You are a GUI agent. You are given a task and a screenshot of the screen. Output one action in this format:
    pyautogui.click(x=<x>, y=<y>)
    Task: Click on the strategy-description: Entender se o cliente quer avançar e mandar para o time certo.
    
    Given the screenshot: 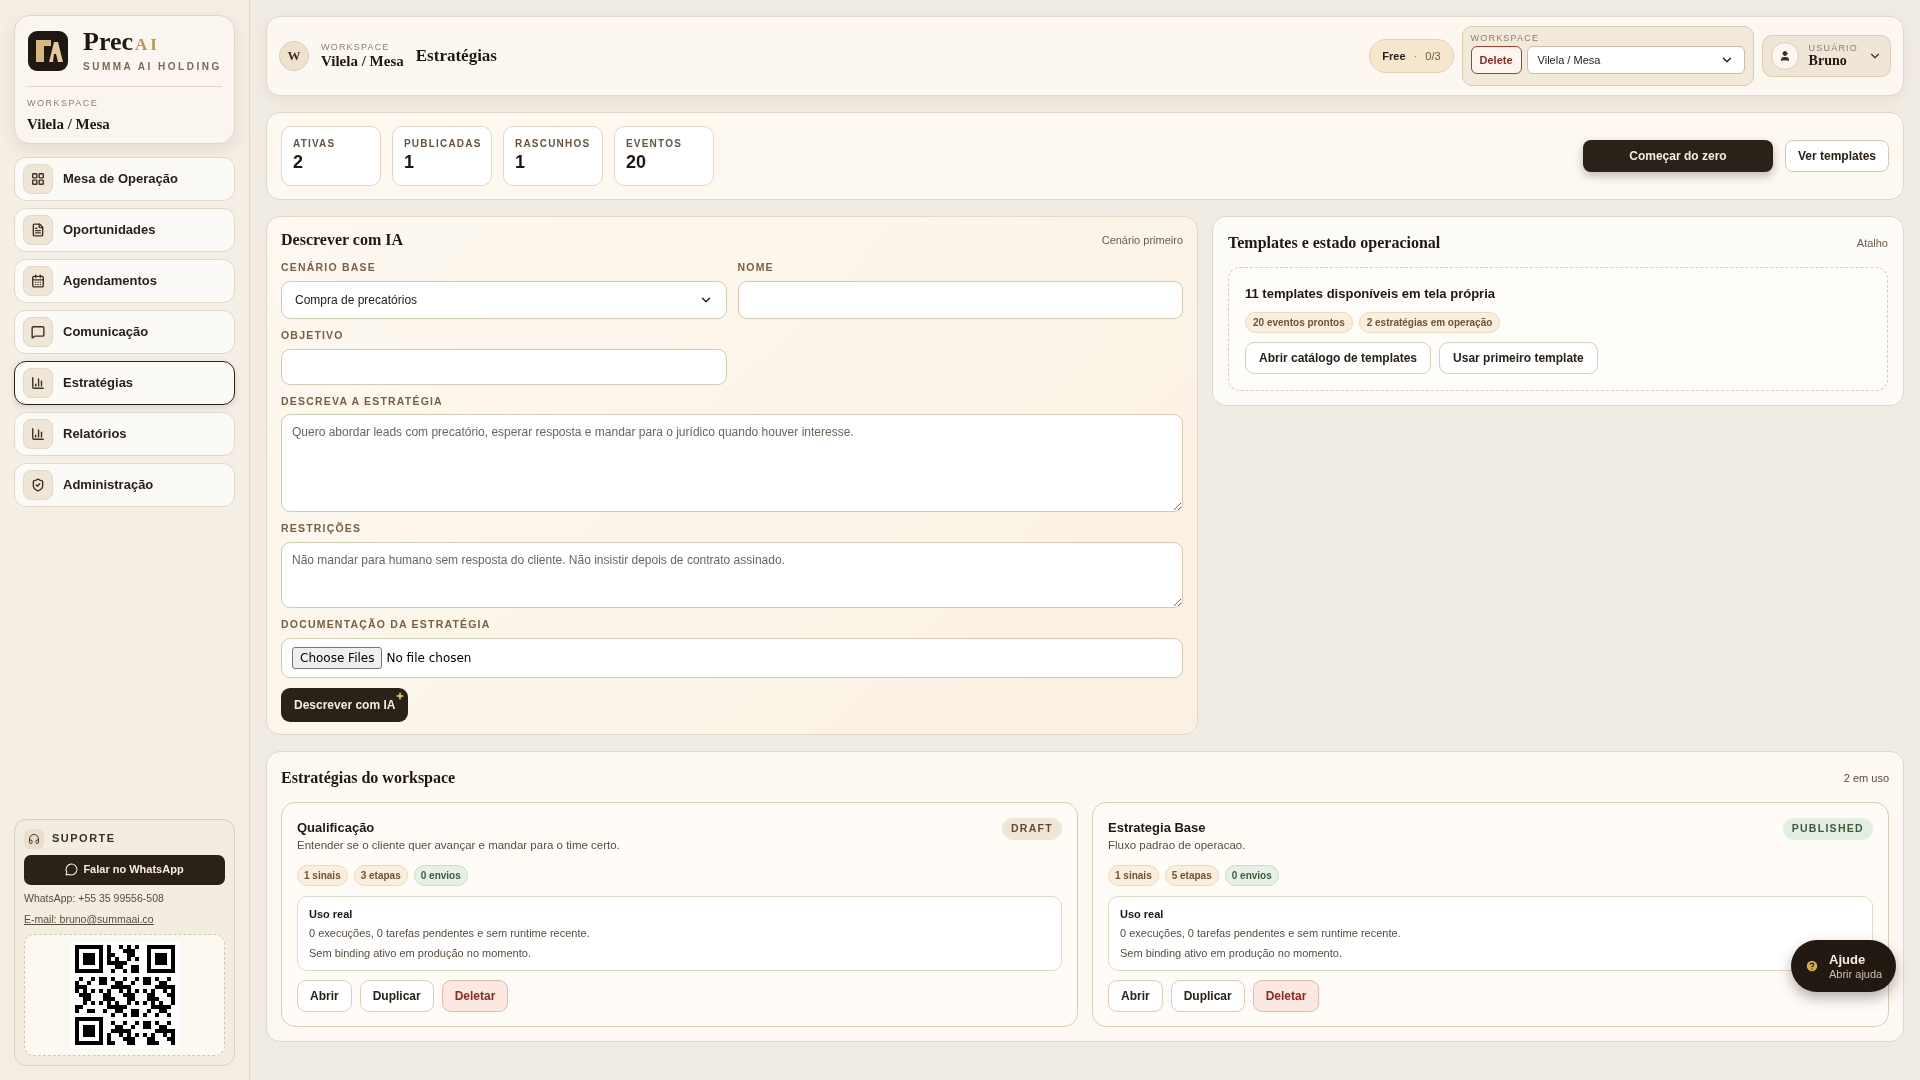 What is the action you would take?
    pyautogui.click(x=458, y=846)
    